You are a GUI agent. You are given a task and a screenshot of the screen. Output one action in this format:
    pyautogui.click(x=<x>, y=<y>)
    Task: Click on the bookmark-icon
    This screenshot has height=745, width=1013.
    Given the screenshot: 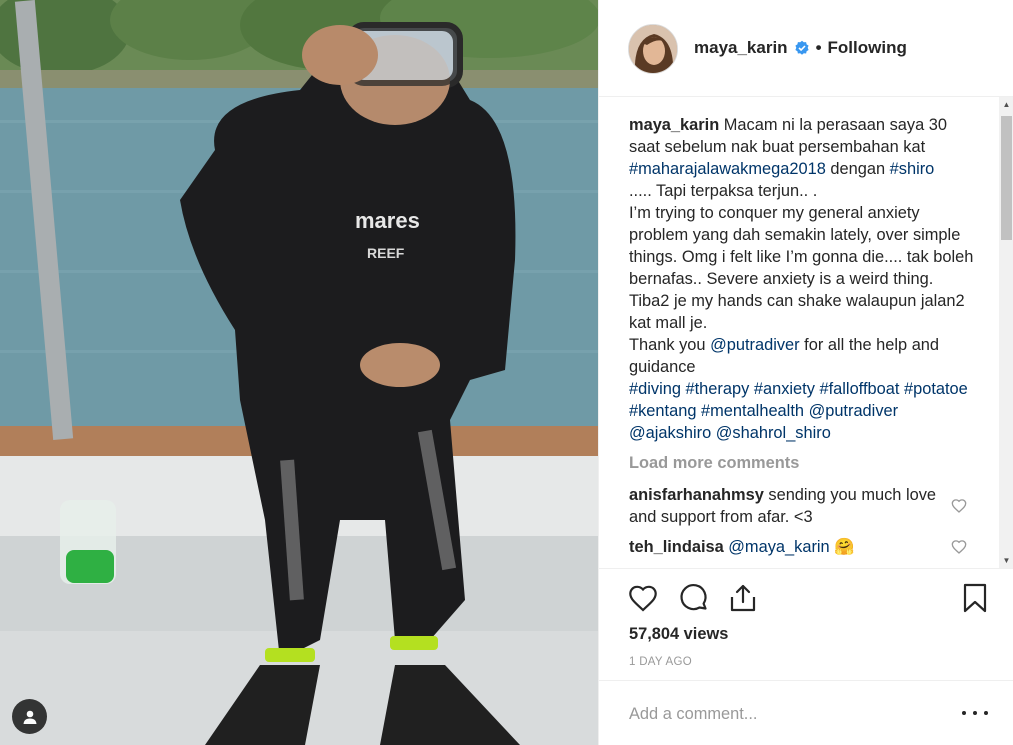 What is the action you would take?
    pyautogui.click(x=975, y=598)
    